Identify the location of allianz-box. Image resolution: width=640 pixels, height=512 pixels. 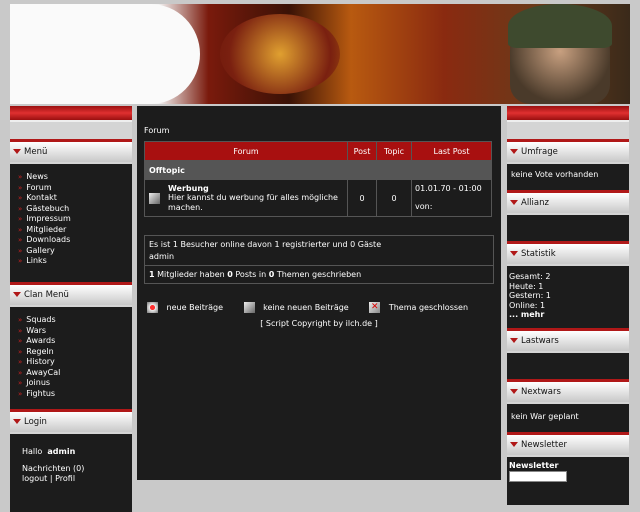
(568, 228).